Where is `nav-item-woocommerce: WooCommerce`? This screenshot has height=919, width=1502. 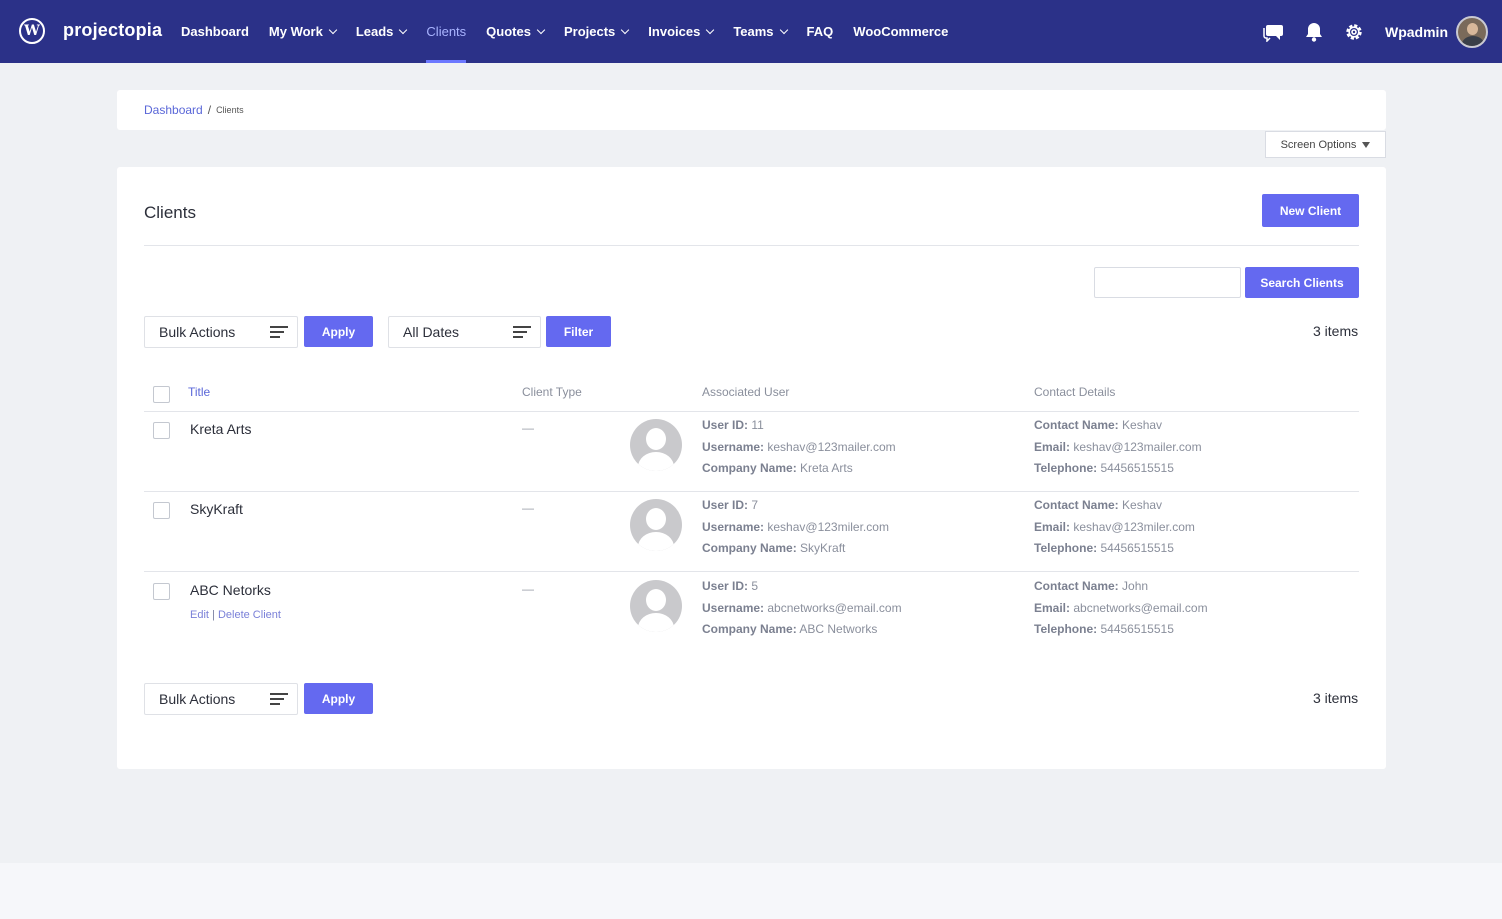 nav-item-woocommerce: WooCommerce is located at coordinates (900, 31).